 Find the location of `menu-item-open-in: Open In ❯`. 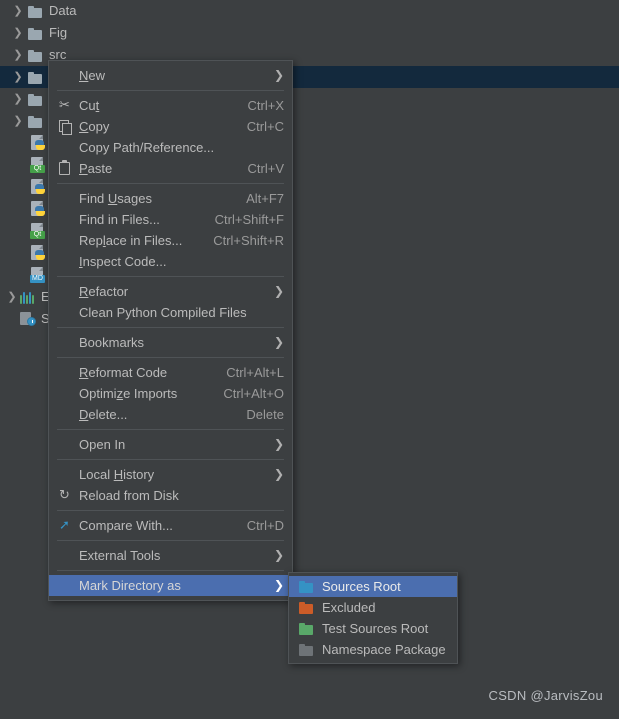

menu-item-open-in: Open In ❯ is located at coordinates (170, 444).